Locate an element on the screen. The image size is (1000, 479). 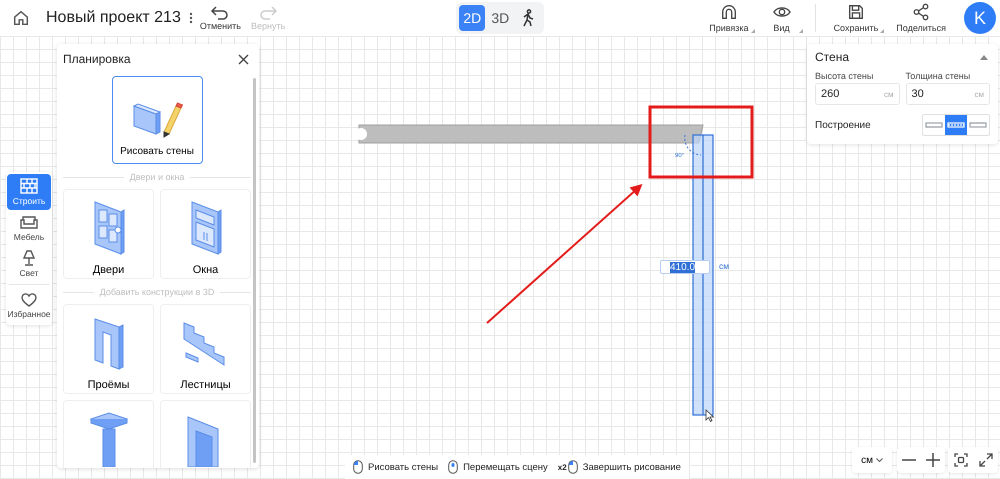
field-label: Толщина стены is located at coordinates (939, 76).